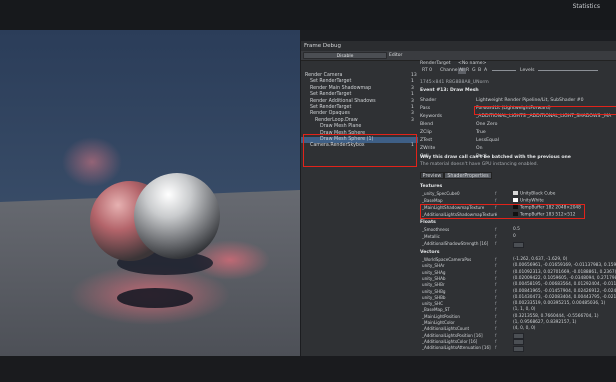 The width and height of the screenshot is (616, 382). I want to click on frame-debug-title: Frame Debug, so click(458, 46).